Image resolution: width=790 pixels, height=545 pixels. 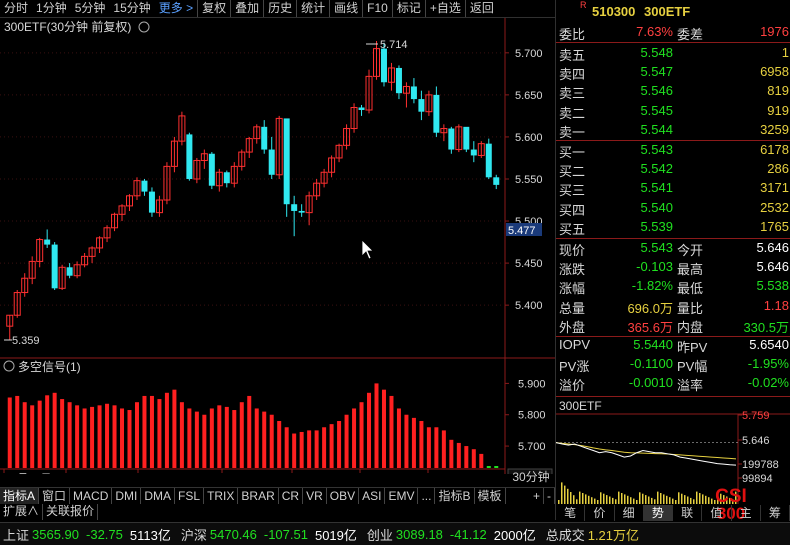 What do you see at coordinates (571, 513) in the screenshot?
I see `mini-tab-0: 笔` at bounding box center [571, 513].